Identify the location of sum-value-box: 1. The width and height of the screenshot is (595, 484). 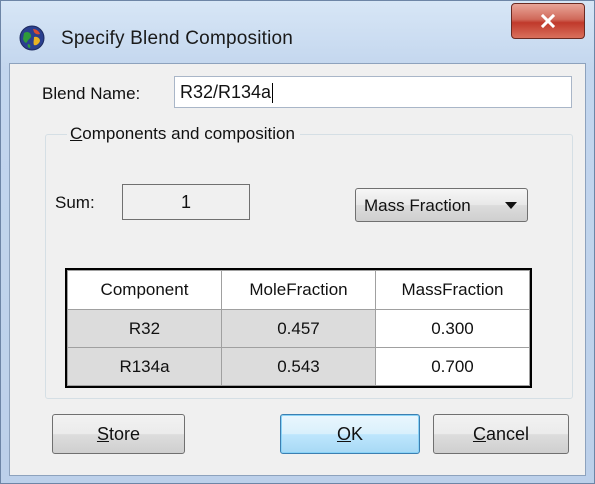
(186, 202).